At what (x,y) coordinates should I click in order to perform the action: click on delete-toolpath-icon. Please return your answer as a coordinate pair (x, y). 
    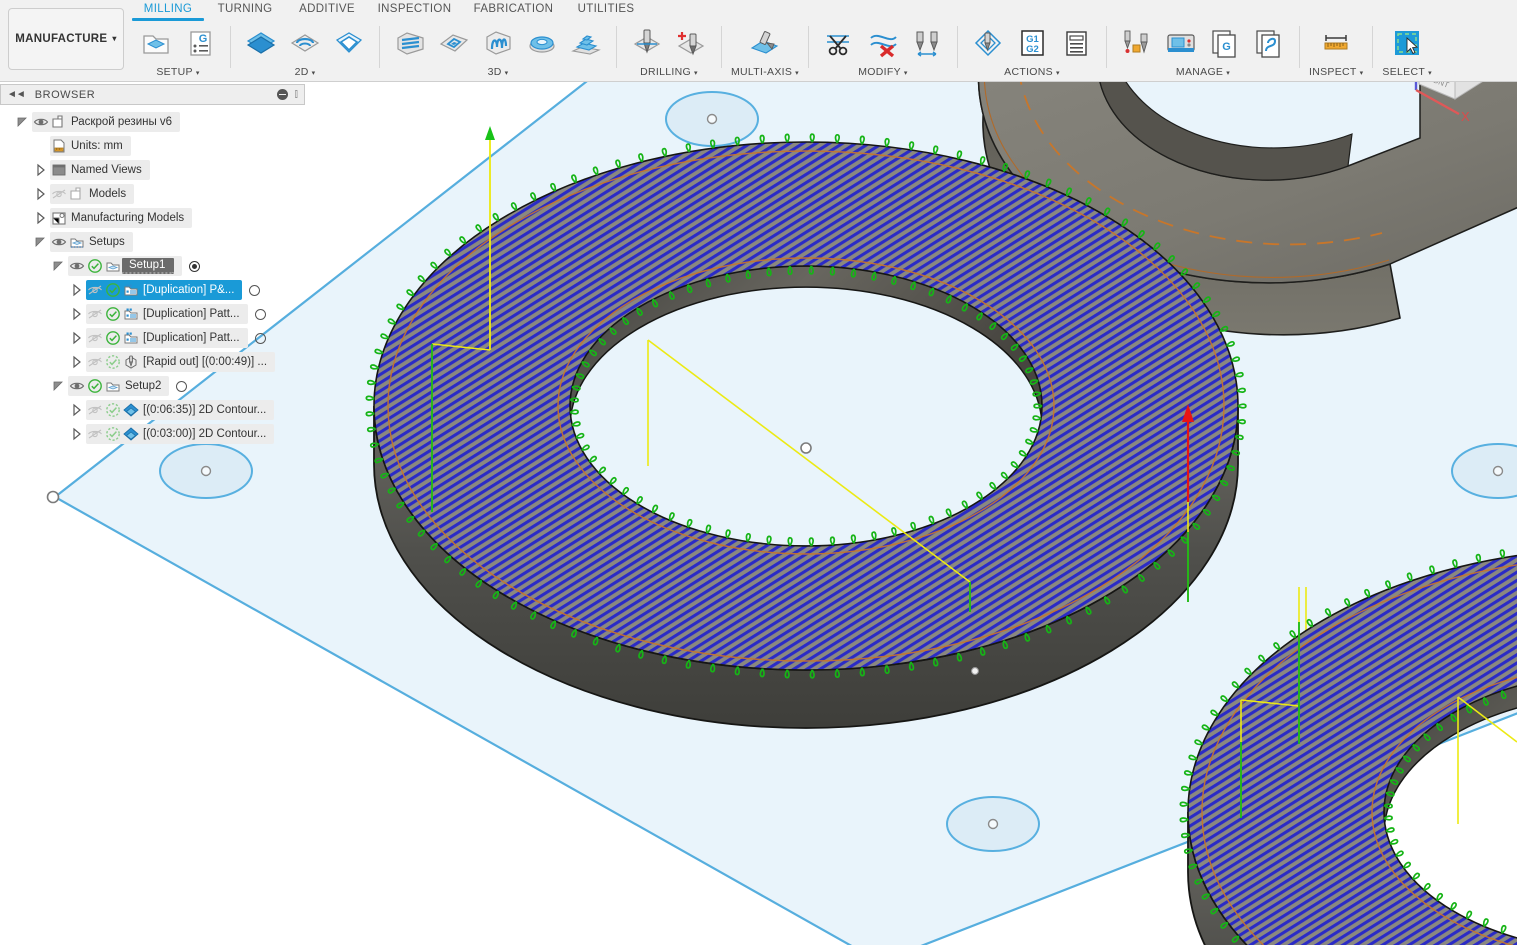
    Looking at the image, I should click on (883, 43).